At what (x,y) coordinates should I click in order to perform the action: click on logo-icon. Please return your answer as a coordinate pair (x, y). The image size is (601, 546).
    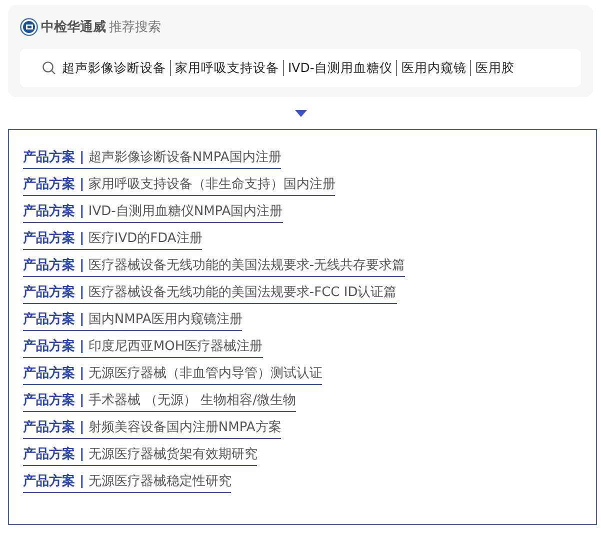
    Looking at the image, I should click on (29, 27).